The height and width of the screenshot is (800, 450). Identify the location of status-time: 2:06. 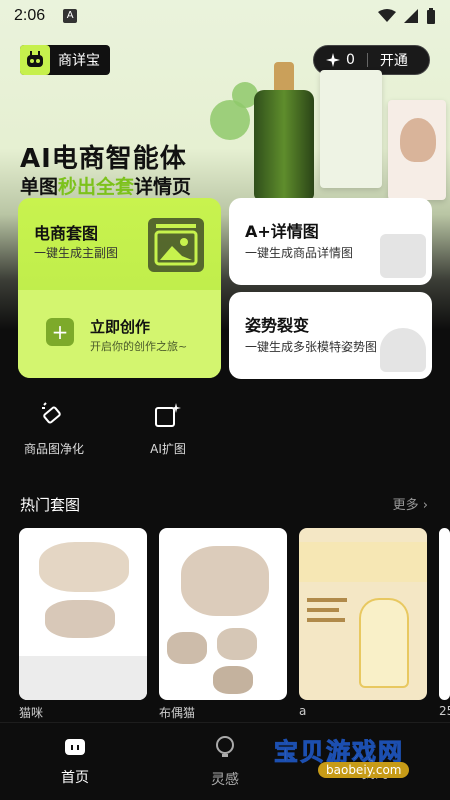
(30, 15).